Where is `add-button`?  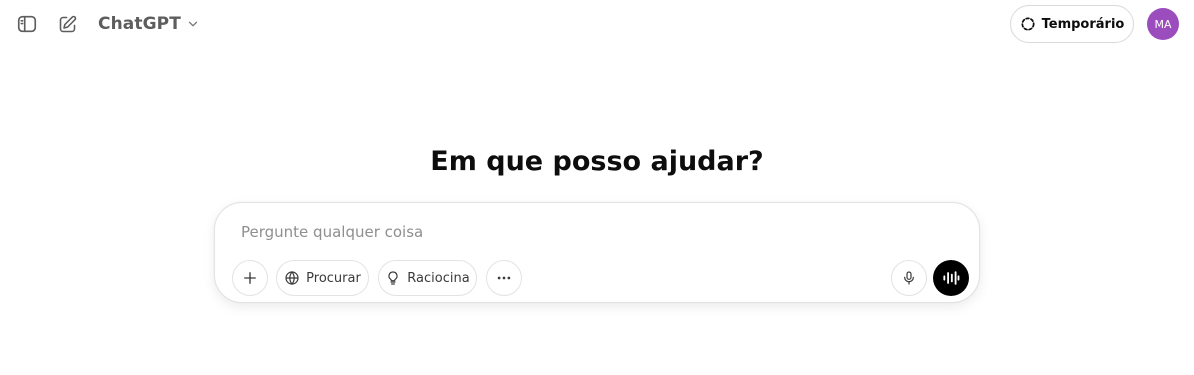
add-button is located at coordinates (250, 278).